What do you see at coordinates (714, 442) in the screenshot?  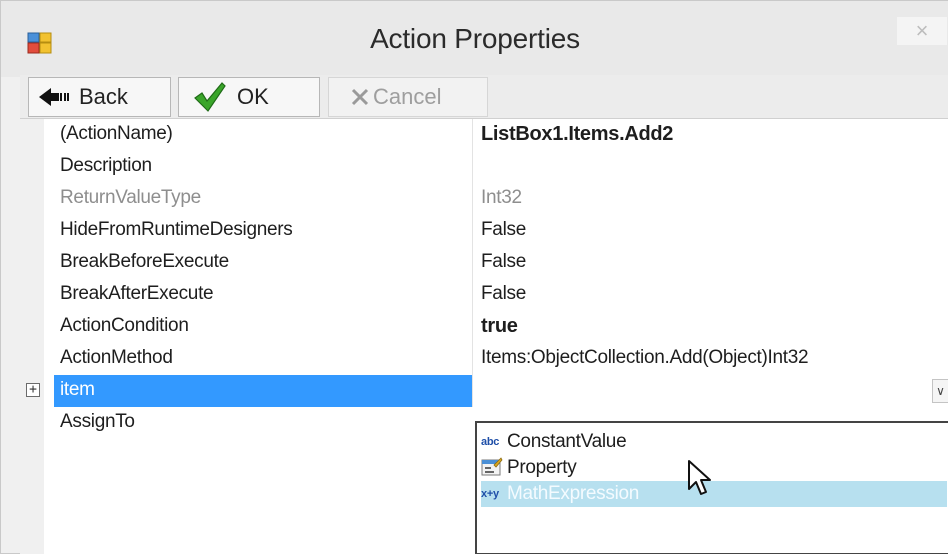 I see `dropdown-option-constant-value: abc ConstantValue` at bounding box center [714, 442].